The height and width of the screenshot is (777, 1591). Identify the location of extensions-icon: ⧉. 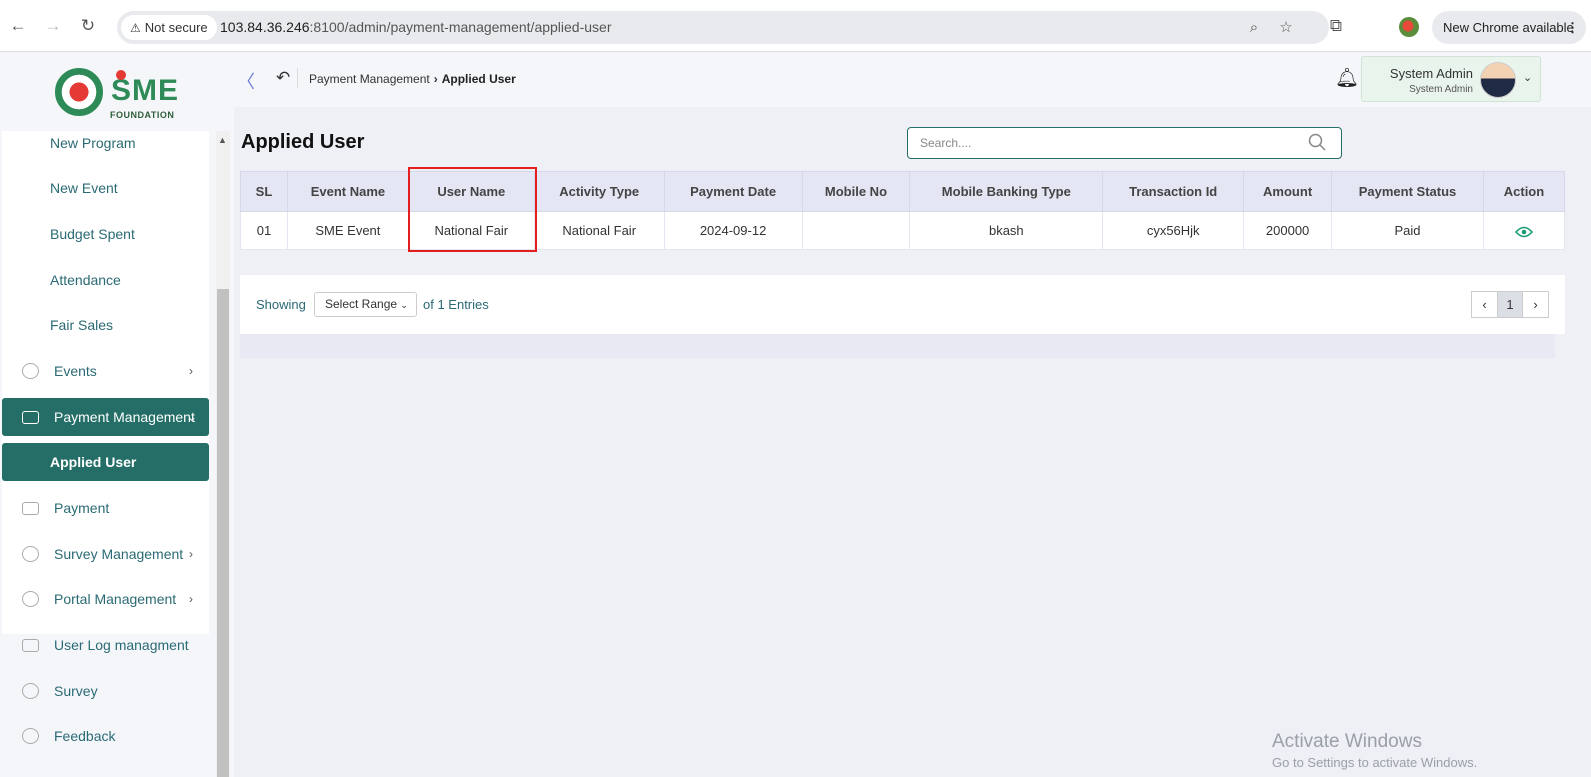
(1336, 26).